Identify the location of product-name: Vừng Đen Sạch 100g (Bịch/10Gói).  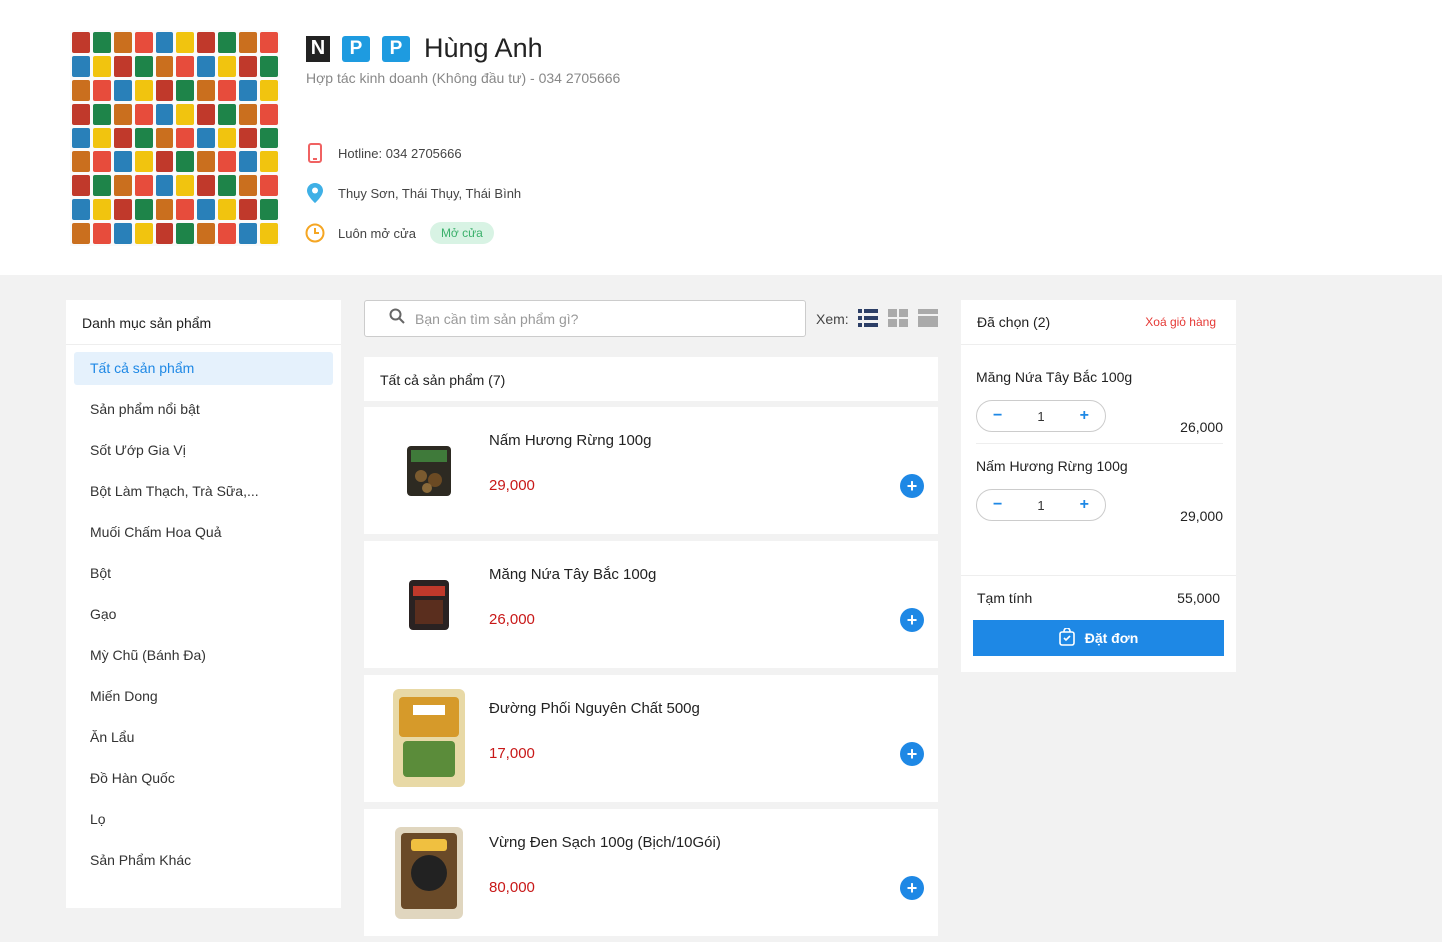
(605, 842).